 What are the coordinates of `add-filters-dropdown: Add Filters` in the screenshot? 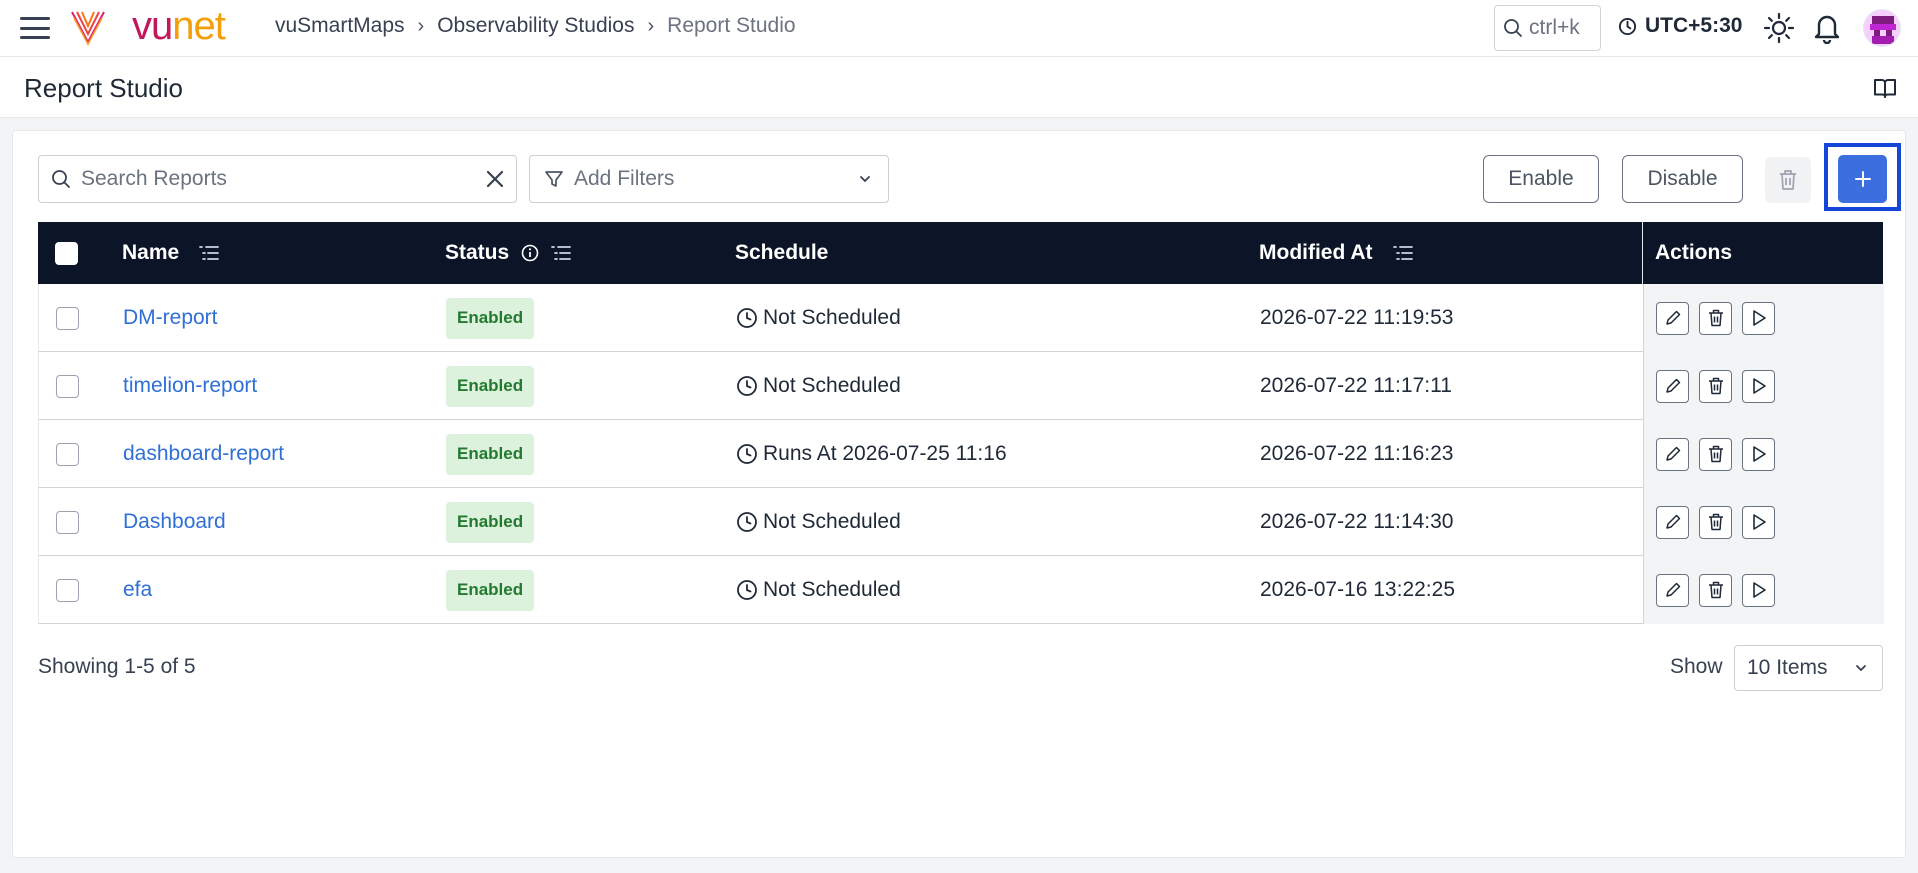 It's located at (709, 179).